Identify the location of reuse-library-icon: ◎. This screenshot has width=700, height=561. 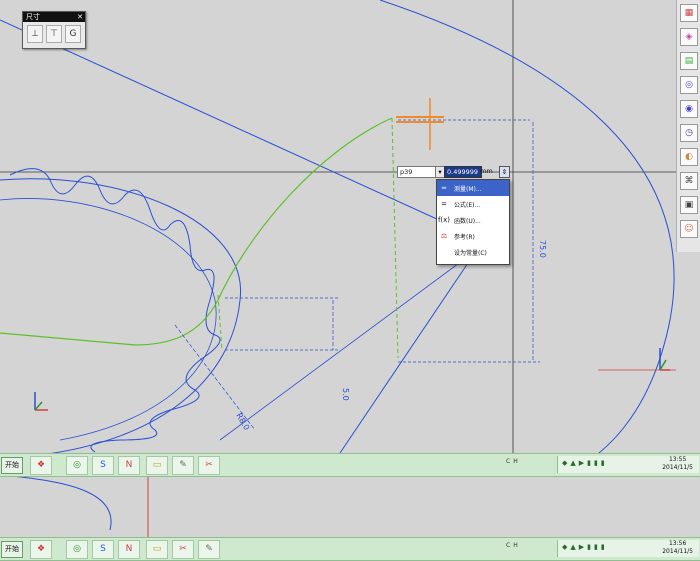
(689, 85).